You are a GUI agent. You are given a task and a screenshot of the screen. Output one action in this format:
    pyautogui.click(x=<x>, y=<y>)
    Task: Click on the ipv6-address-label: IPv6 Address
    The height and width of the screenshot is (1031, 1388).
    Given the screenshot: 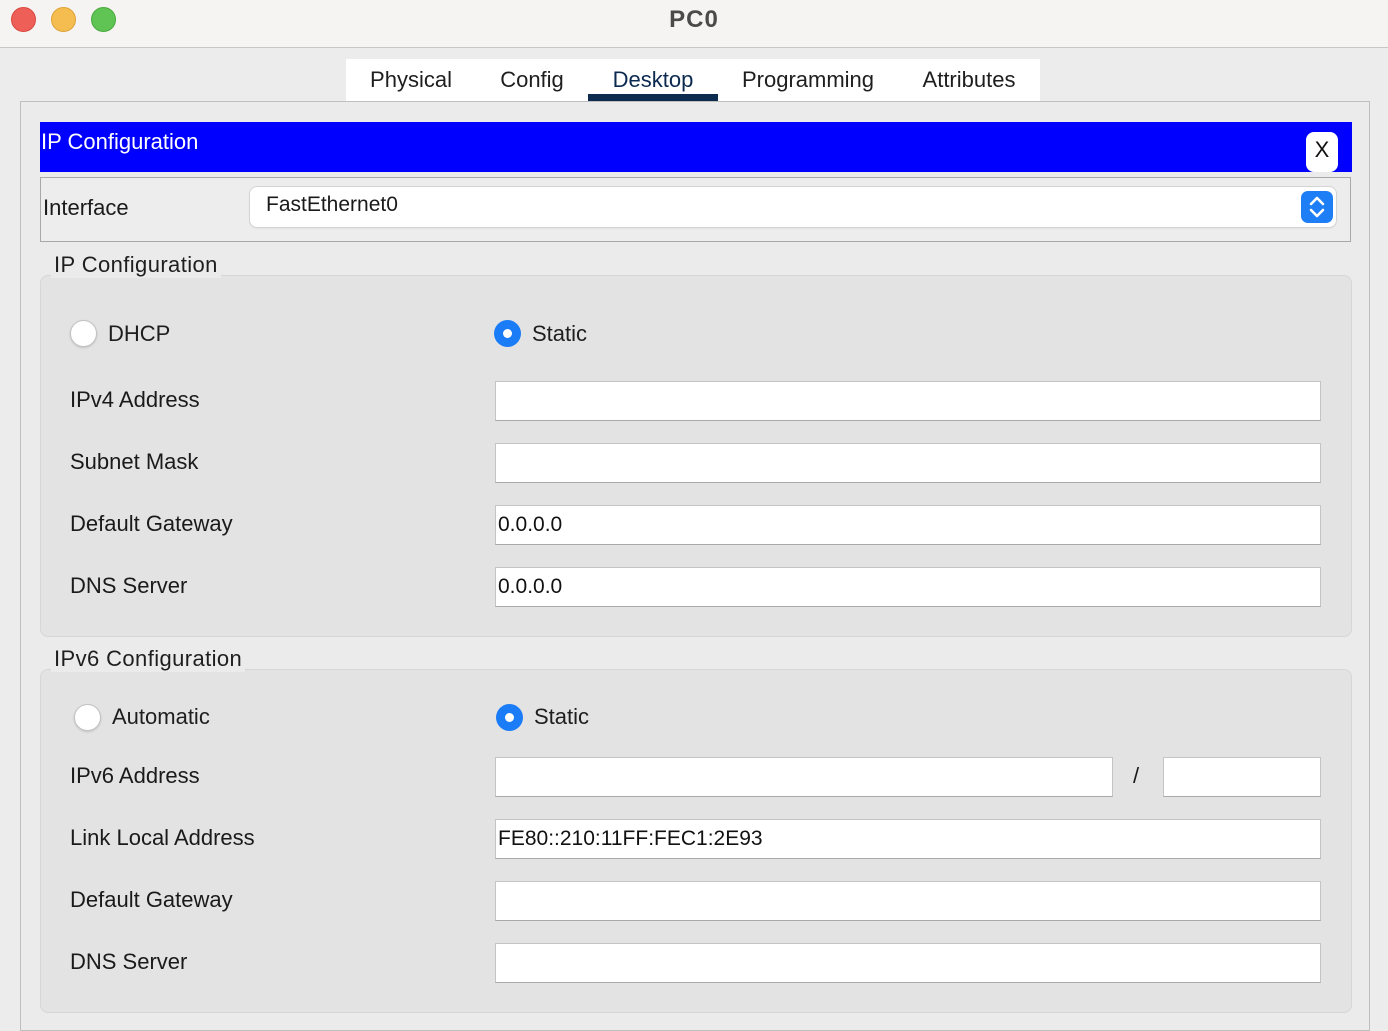 What is the action you would take?
    pyautogui.click(x=135, y=775)
    